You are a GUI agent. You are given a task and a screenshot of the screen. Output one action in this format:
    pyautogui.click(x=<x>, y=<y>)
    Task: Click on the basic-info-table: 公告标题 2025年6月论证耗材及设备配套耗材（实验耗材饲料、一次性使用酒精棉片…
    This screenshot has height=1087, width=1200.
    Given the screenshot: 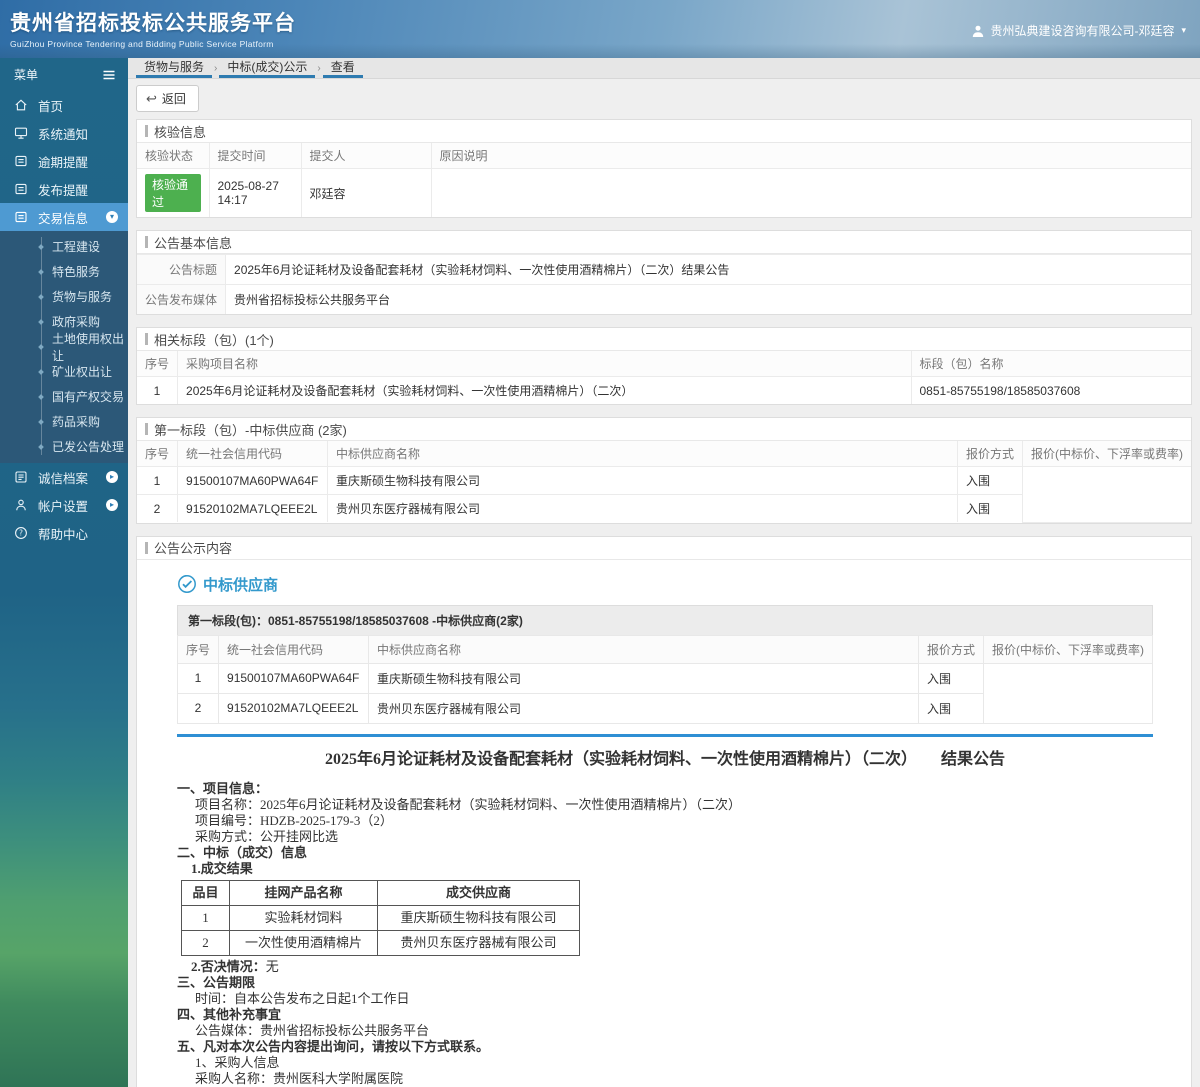 What is the action you would take?
    pyautogui.click(x=664, y=284)
    